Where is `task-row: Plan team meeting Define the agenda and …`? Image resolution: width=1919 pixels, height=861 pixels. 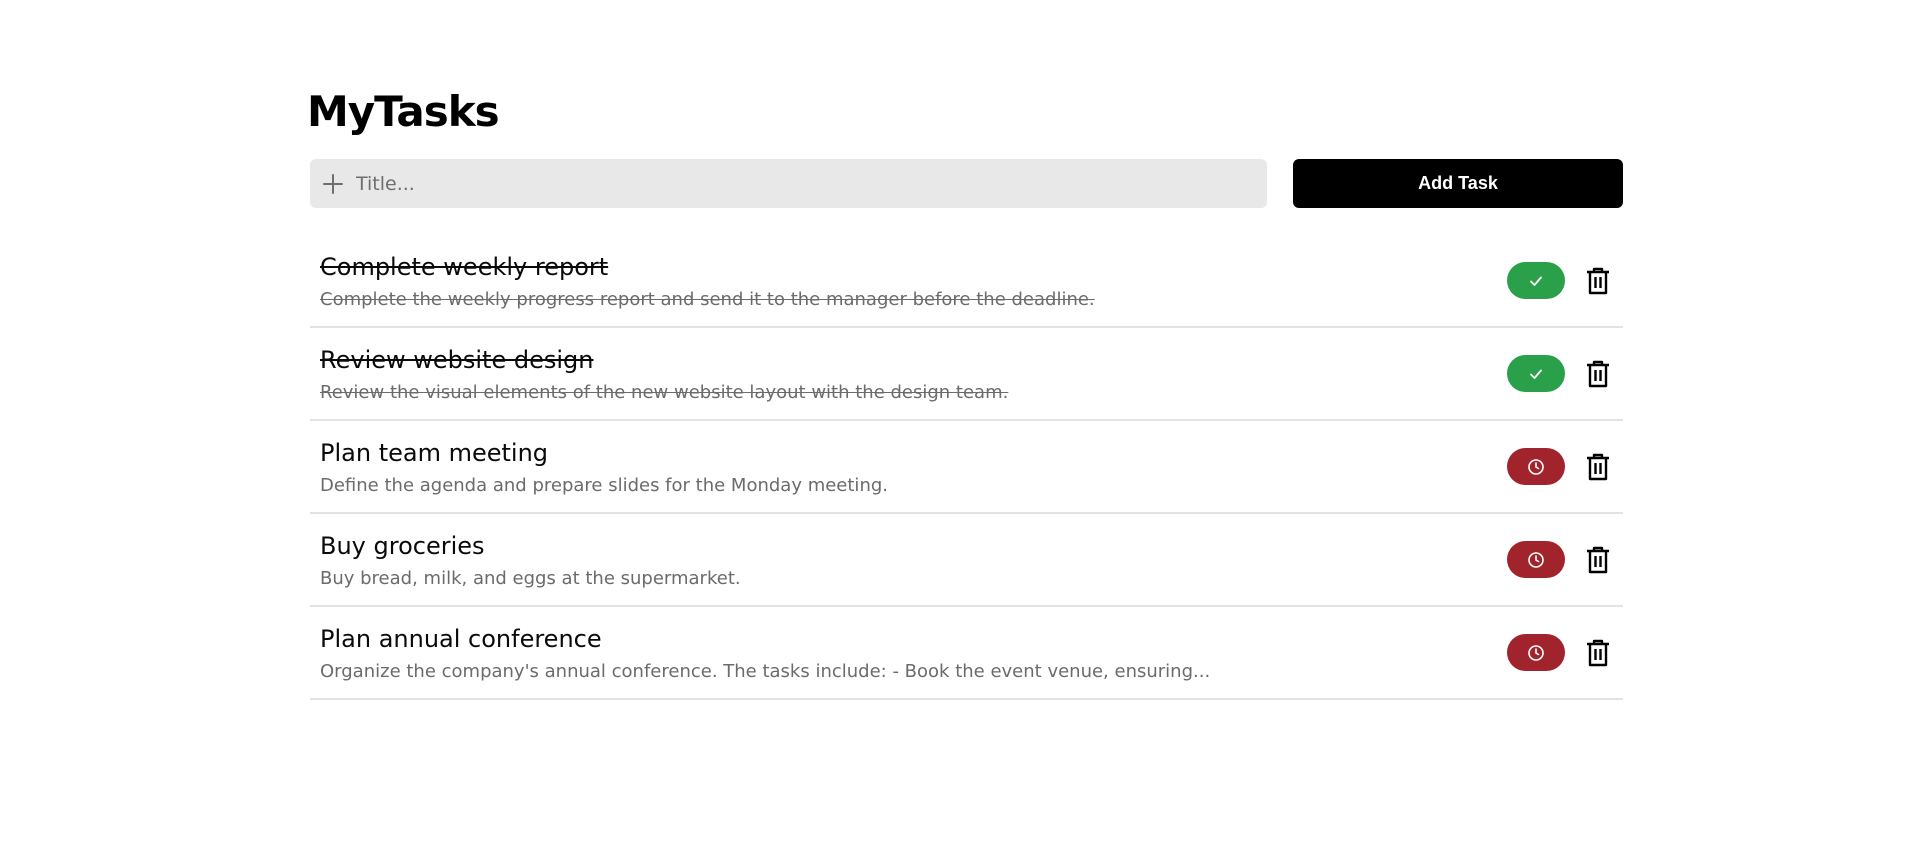 task-row: Plan team meeting Define the agenda and … is located at coordinates (966, 467).